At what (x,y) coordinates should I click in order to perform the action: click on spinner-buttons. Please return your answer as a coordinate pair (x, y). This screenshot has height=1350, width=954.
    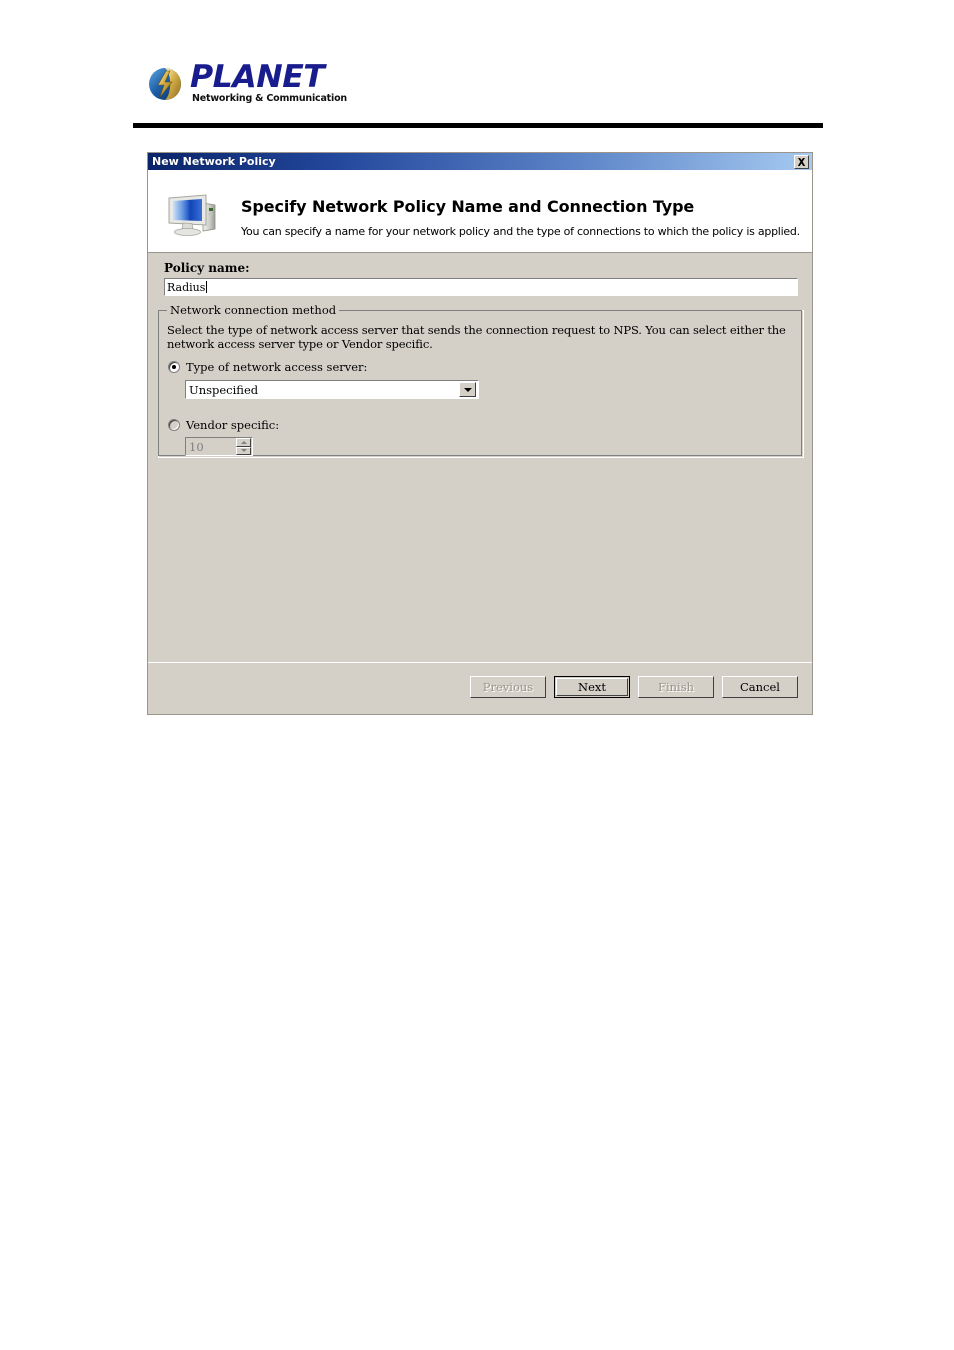
    Looking at the image, I should click on (243, 446).